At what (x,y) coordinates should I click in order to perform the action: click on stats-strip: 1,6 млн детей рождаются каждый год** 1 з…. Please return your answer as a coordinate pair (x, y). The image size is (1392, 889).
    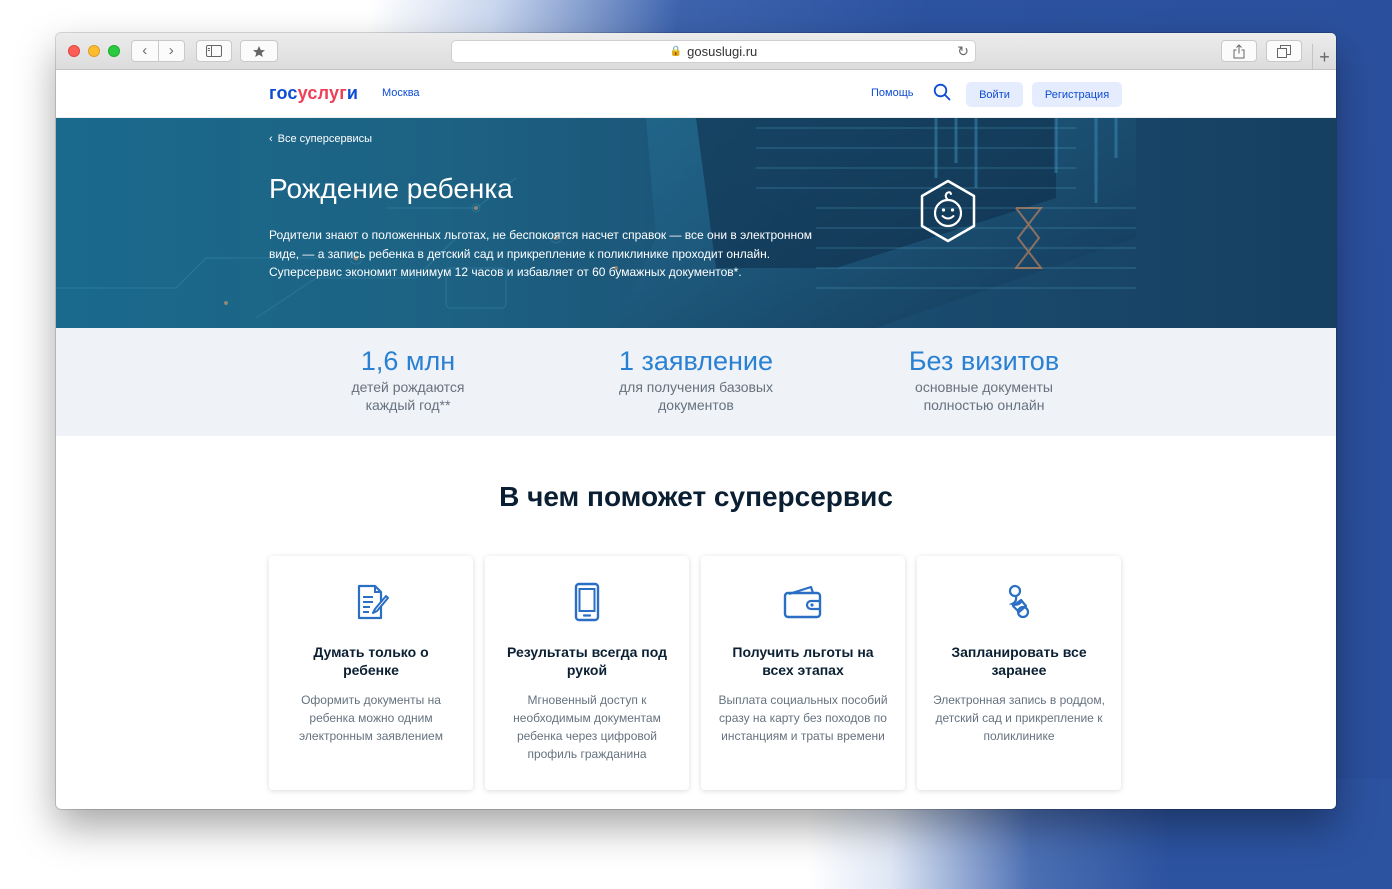
    Looking at the image, I should click on (696, 382).